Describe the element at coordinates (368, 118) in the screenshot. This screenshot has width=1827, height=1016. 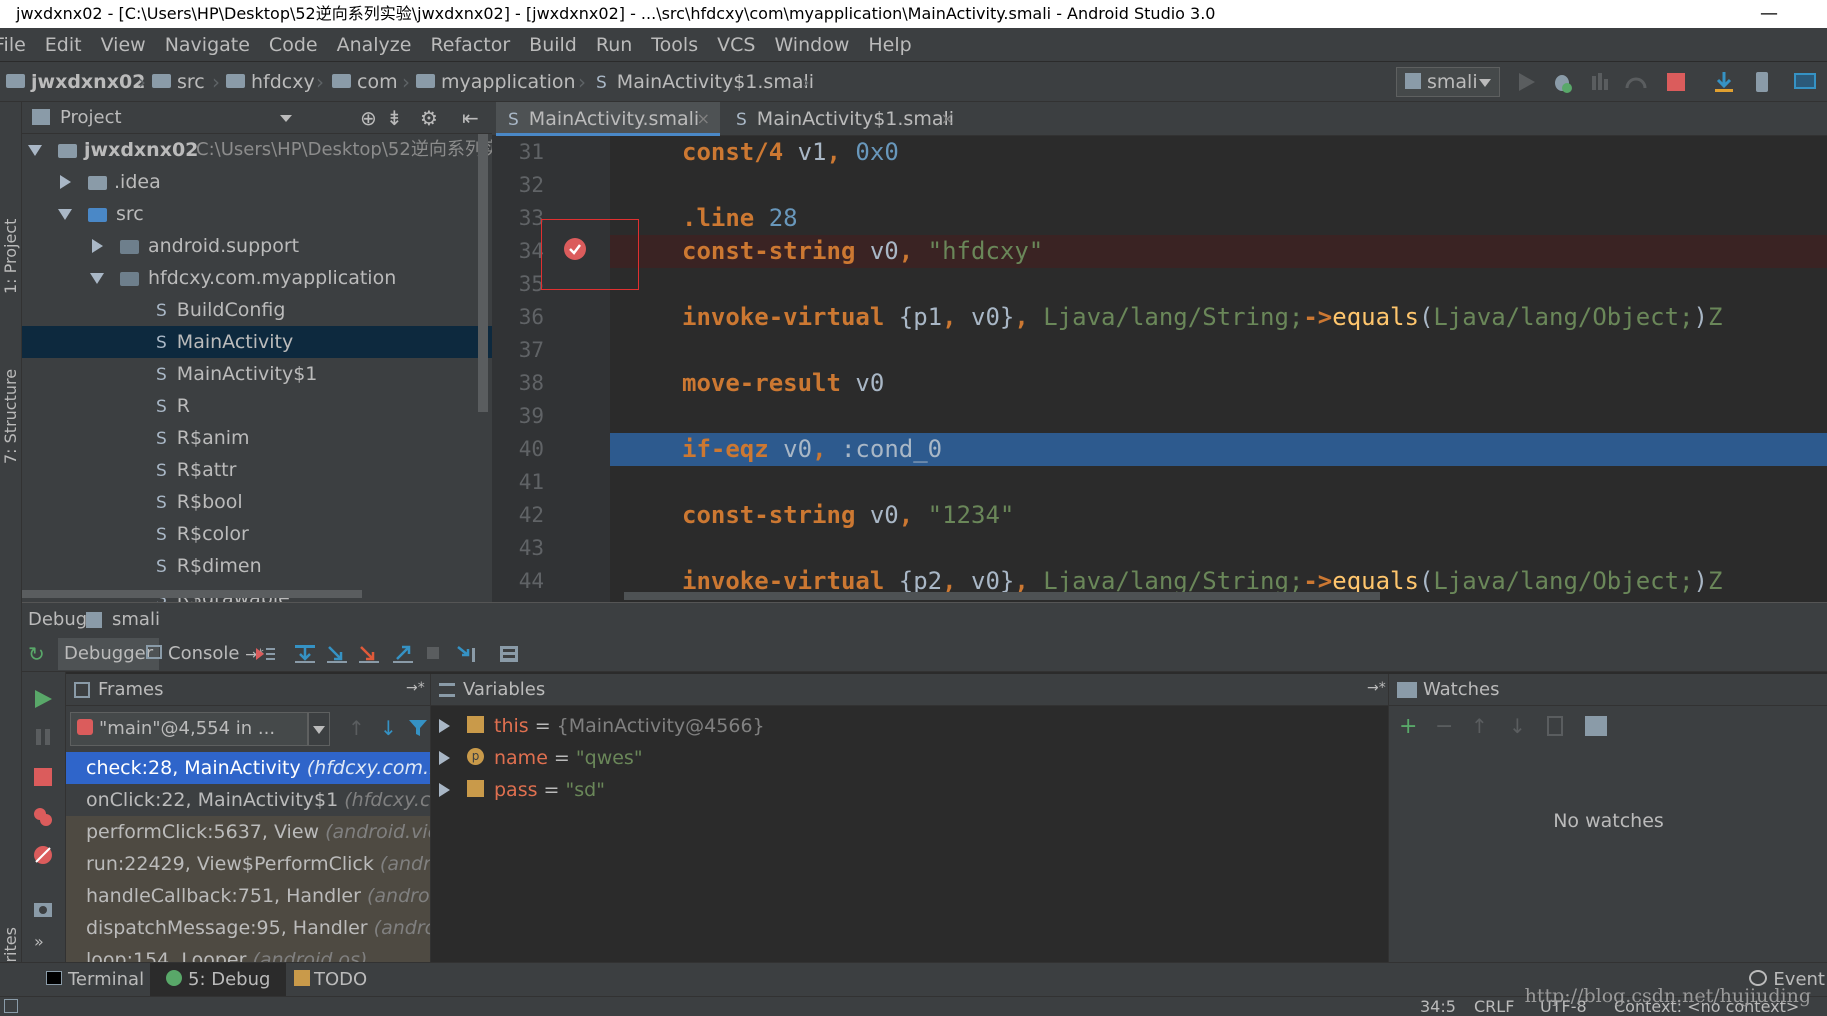
I see `locate-icon: ⊕` at that location.